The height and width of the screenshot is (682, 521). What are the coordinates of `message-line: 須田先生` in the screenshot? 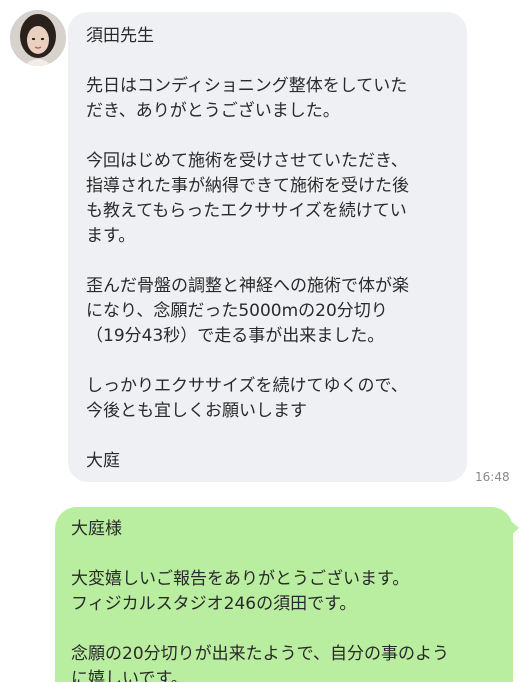 It's located at (120, 36).